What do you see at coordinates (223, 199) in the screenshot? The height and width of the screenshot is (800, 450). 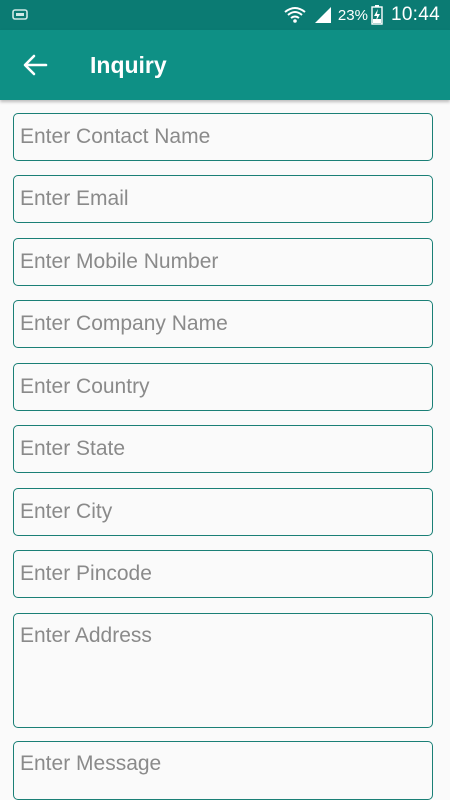 I see `email-field` at bounding box center [223, 199].